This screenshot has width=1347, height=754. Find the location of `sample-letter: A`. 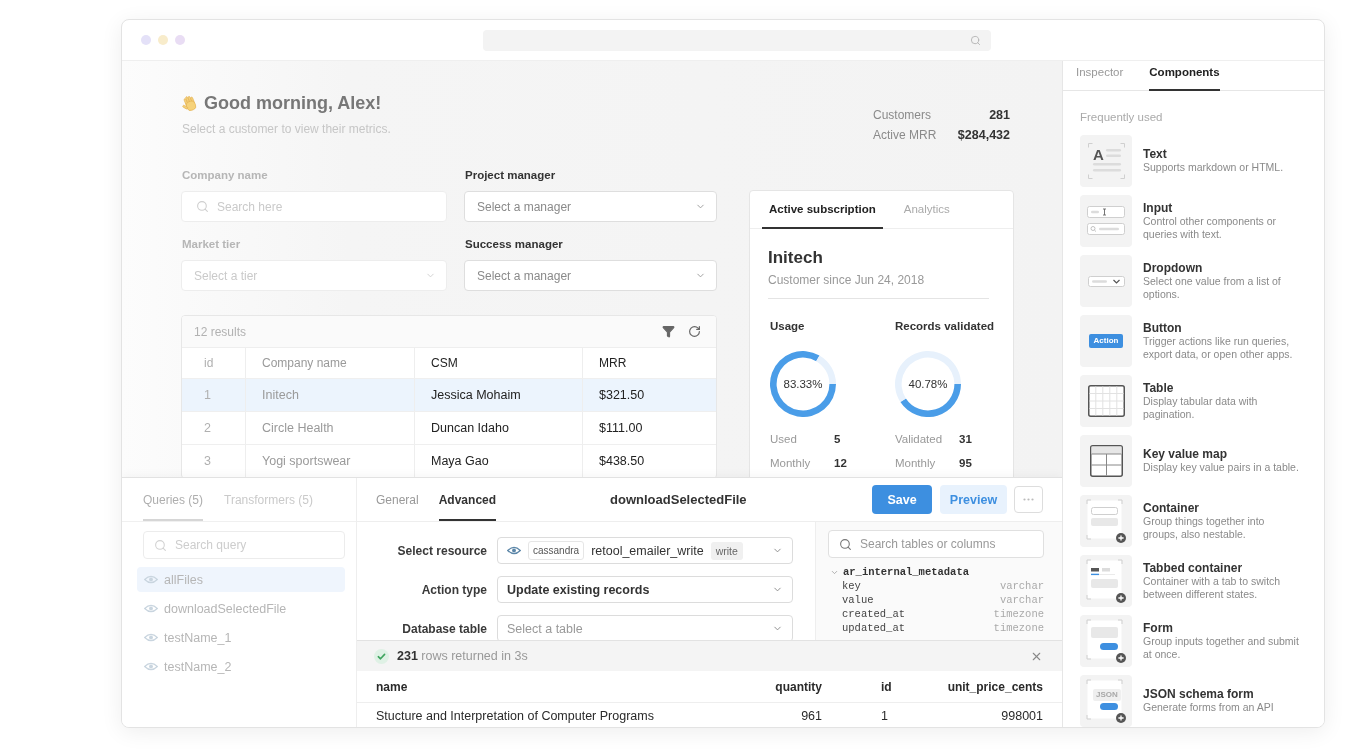

sample-letter: A is located at coordinates (1098, 154).